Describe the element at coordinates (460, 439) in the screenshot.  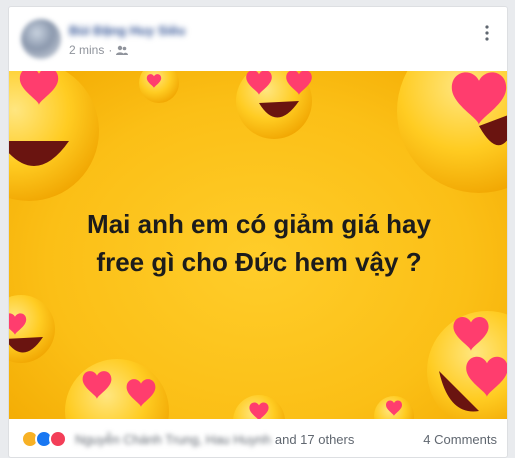
I see `comments-count: 4 Comments` at that location.